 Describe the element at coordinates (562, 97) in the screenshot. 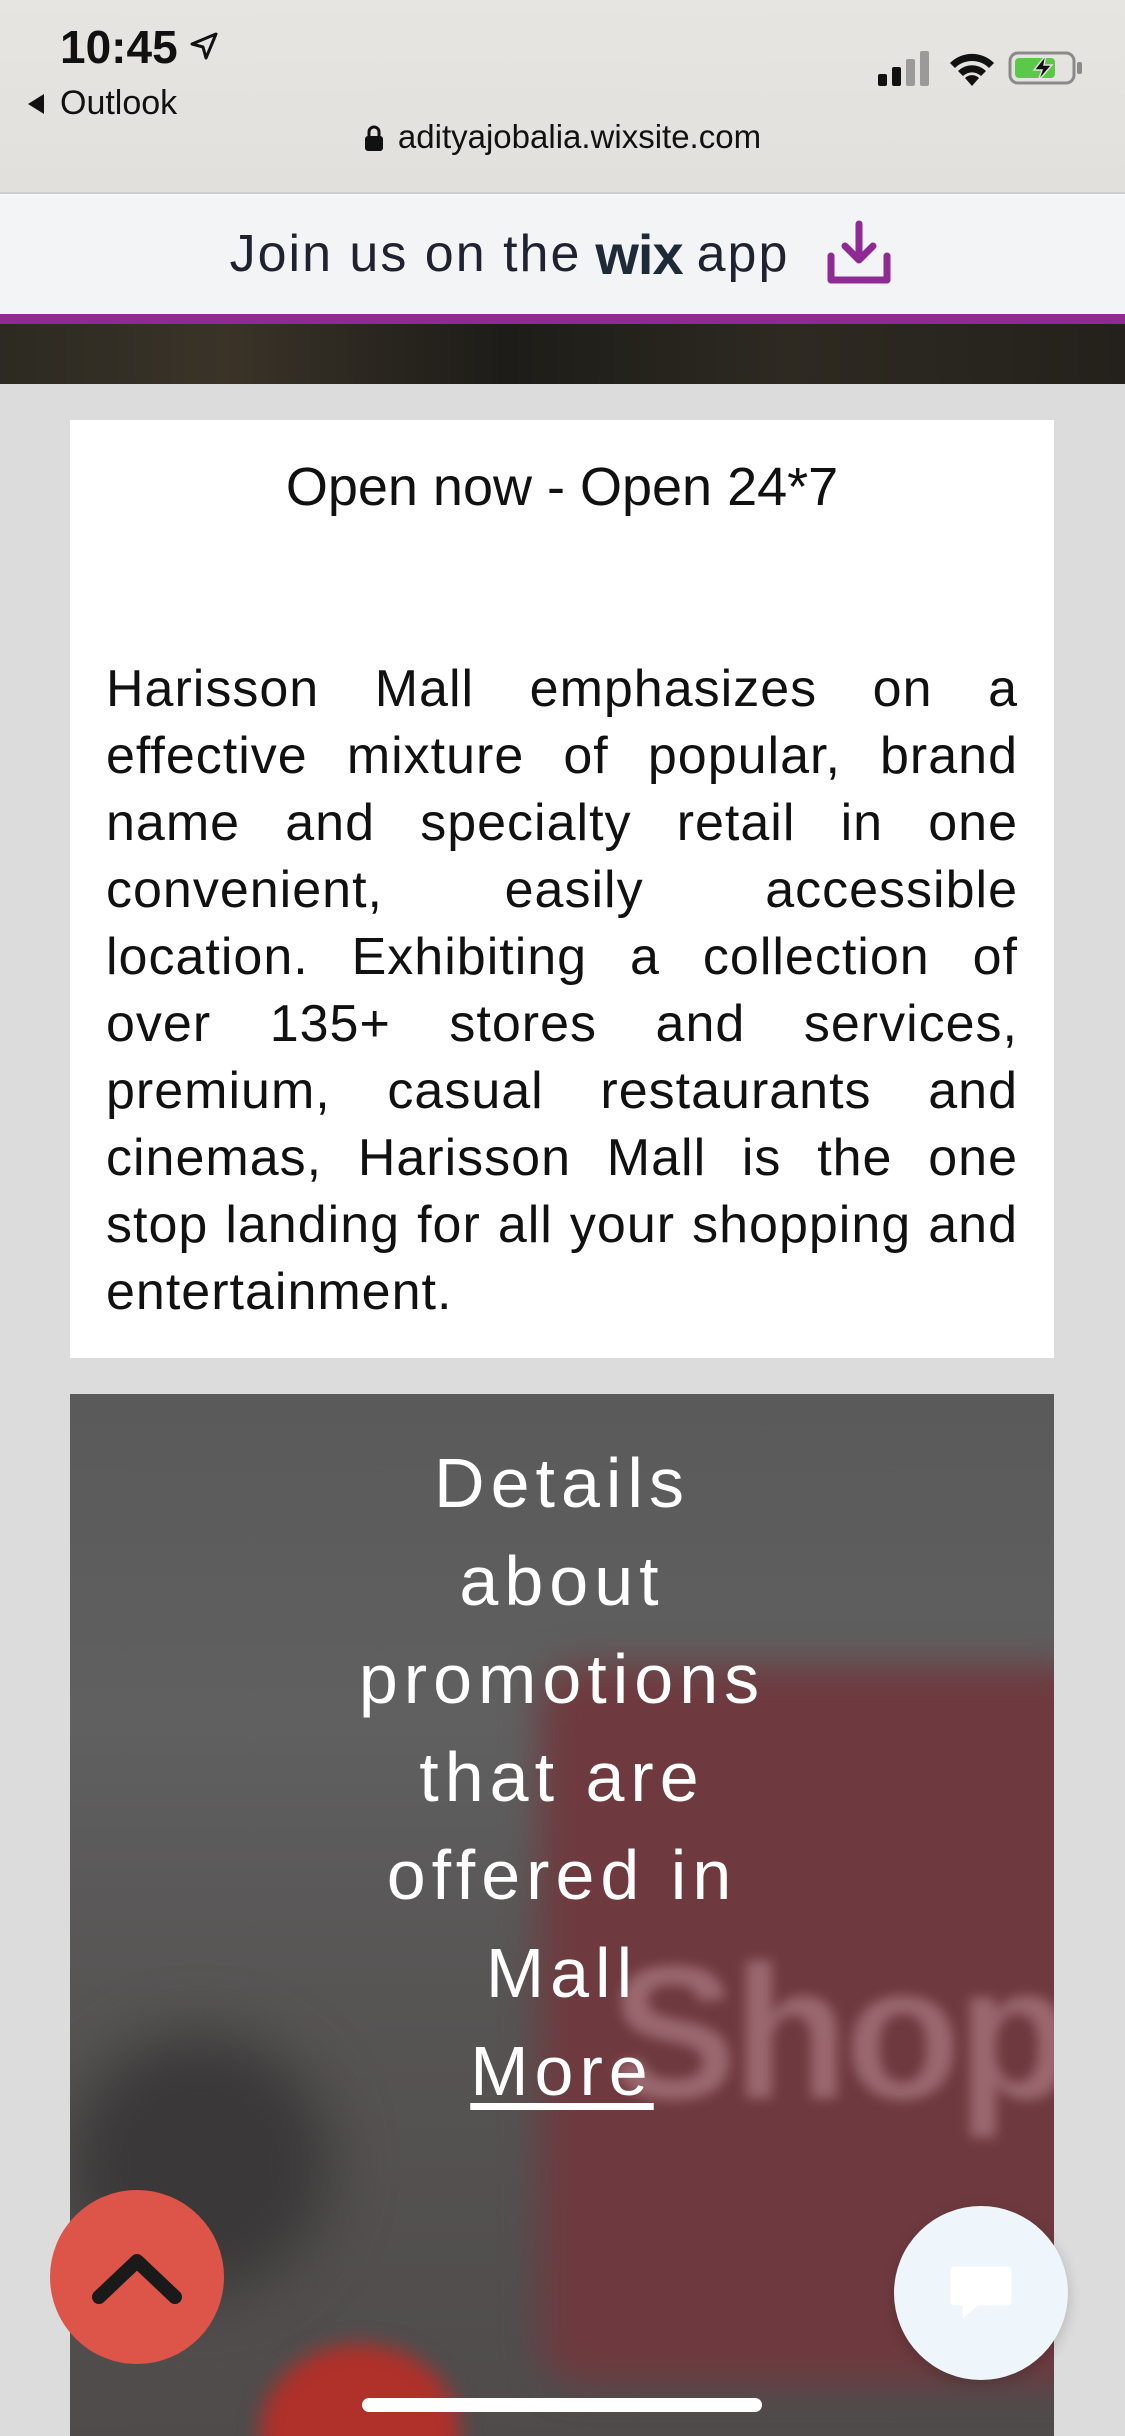

I see `status-bar: 10:45 Outlook adityajobalia.wixsite.com` at that location.